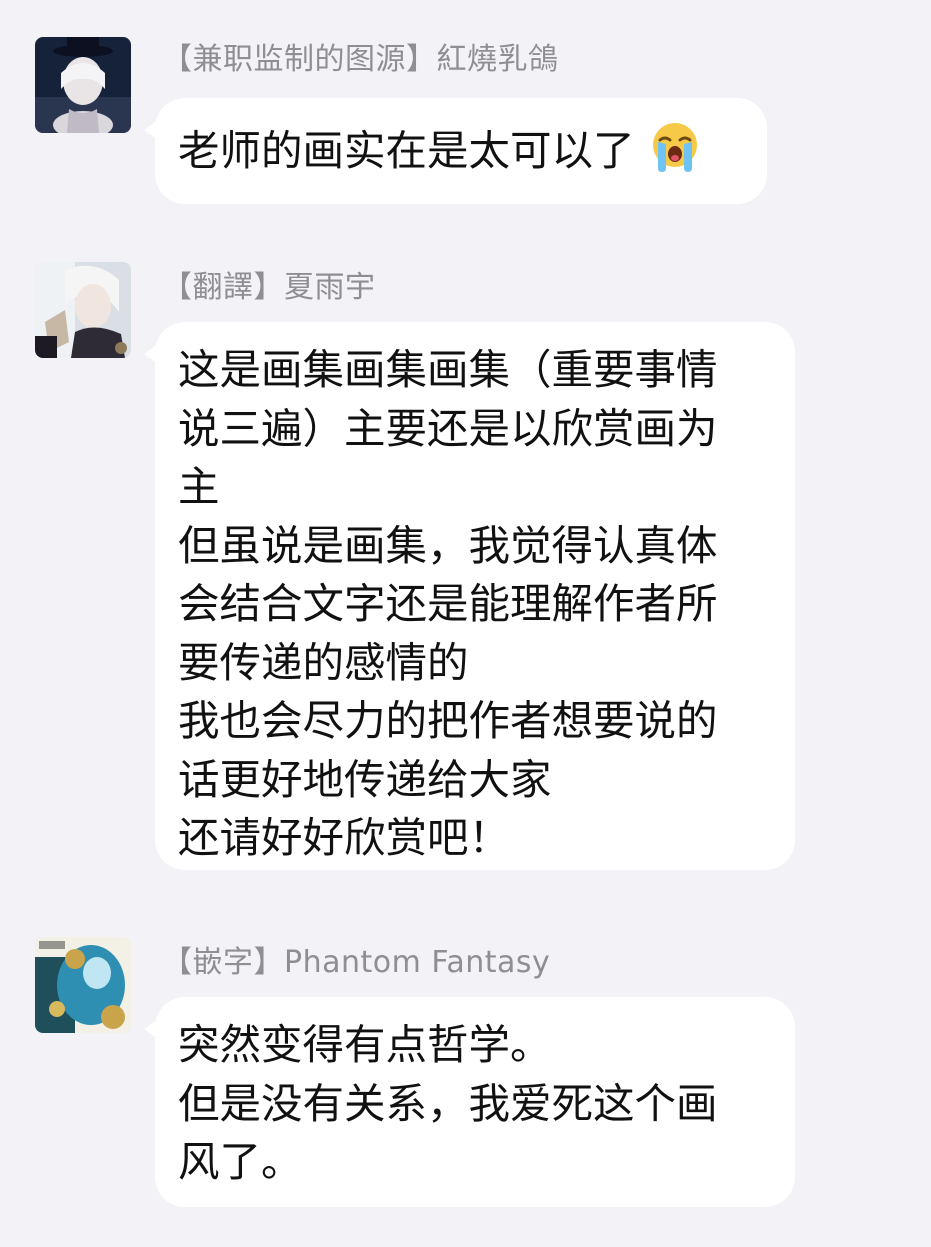 The image size is (931, 1247). I want to click on sender-name: 【嵌字】Phantom Fantasy, so click(356, 962).